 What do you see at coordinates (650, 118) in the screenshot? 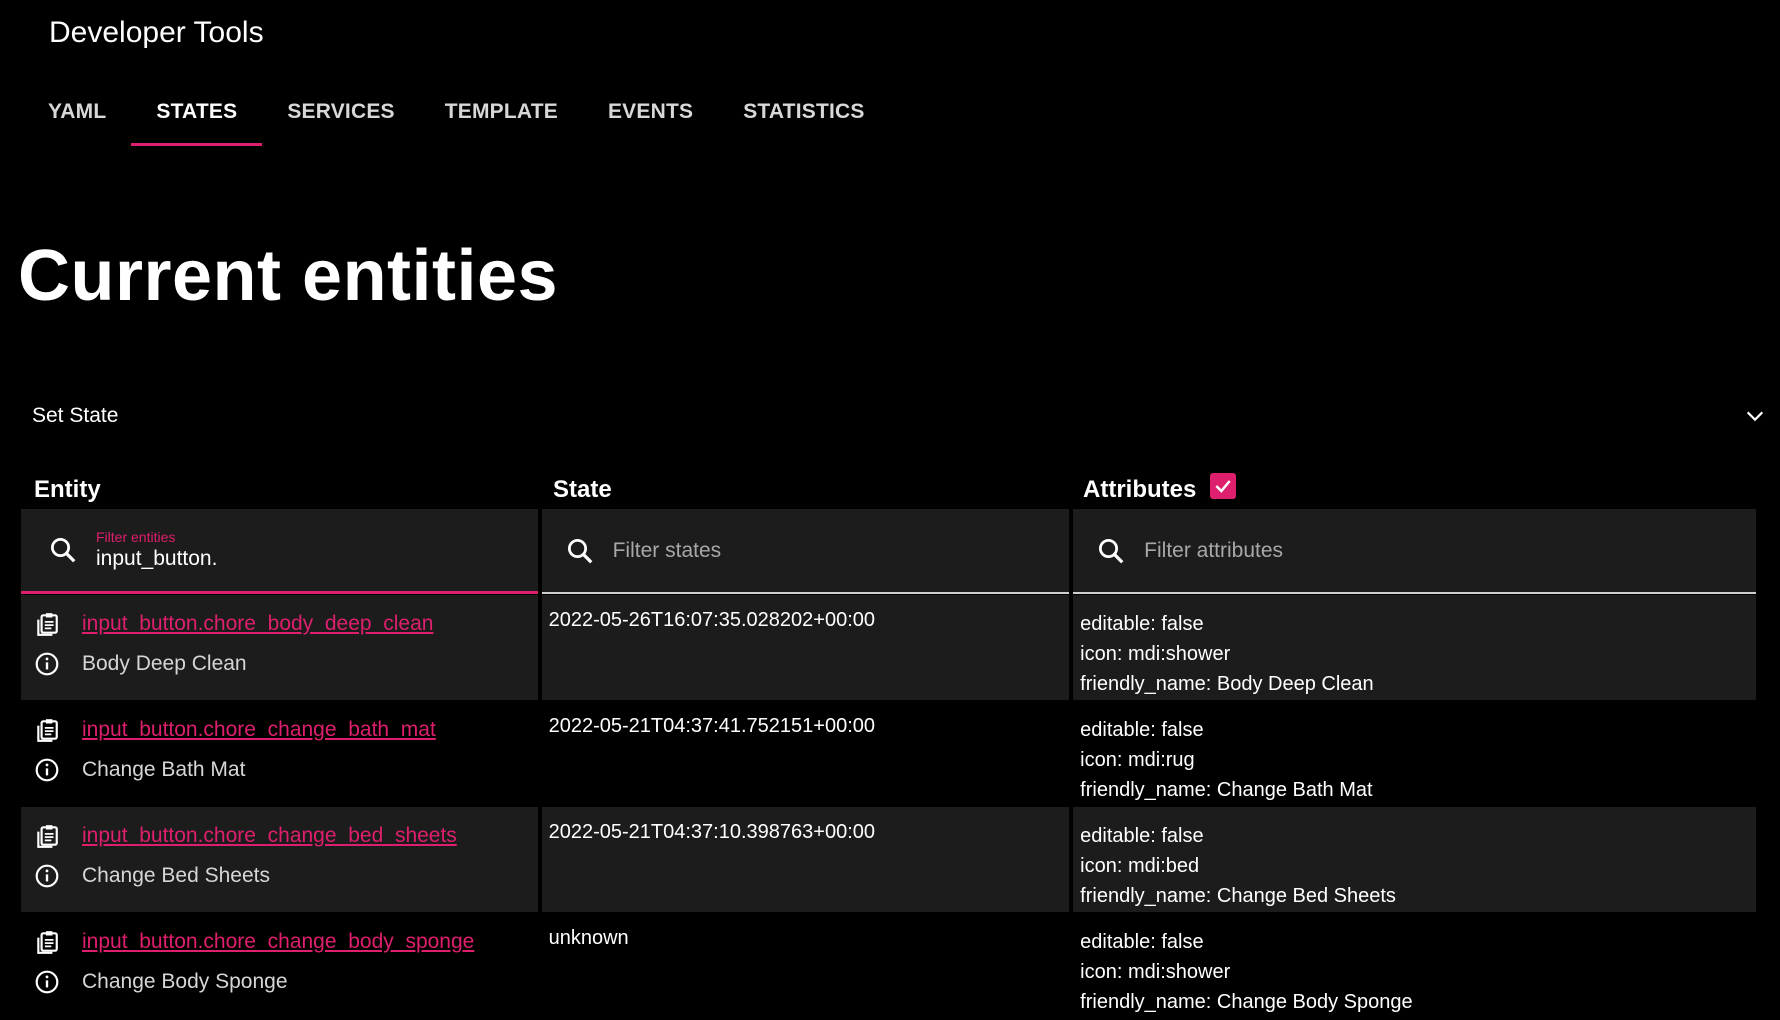
I see `tab-events: EVENTS` at bounding box center [650, 118].